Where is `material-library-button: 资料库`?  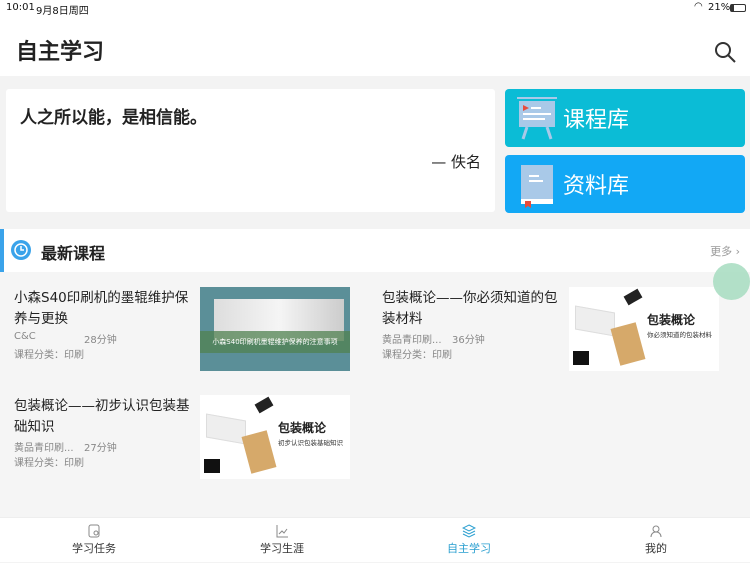 material-library-button: 资料库 is located at coordinates (625, 184).